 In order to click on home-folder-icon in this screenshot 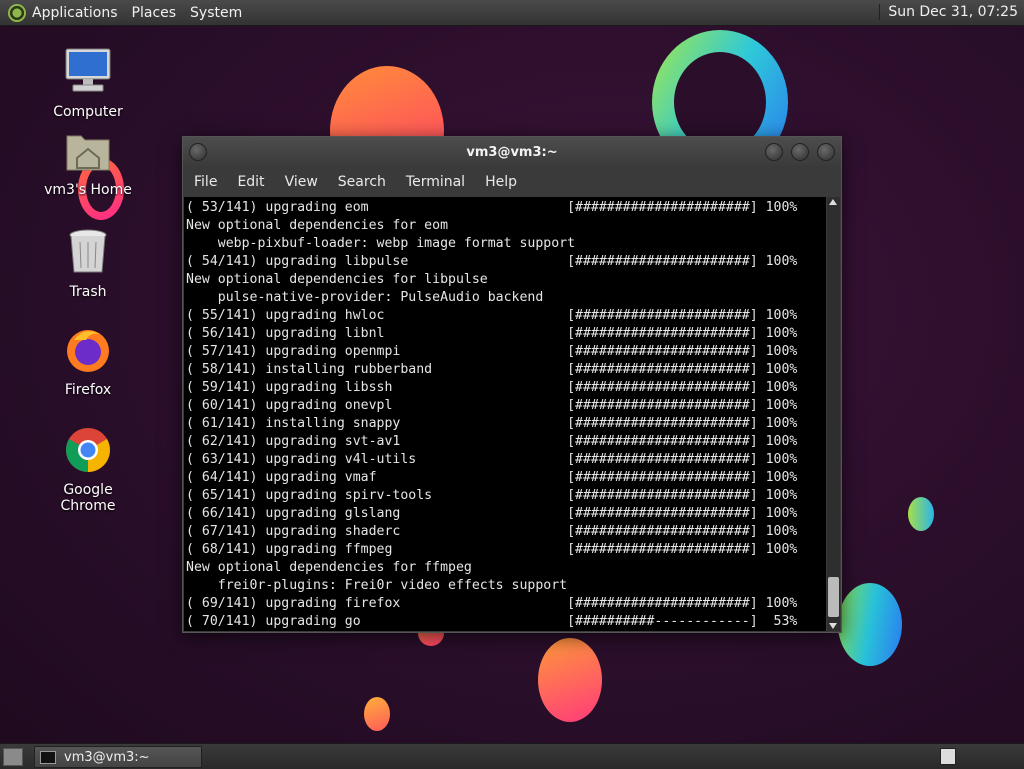, I will do `click(88, 153)`.